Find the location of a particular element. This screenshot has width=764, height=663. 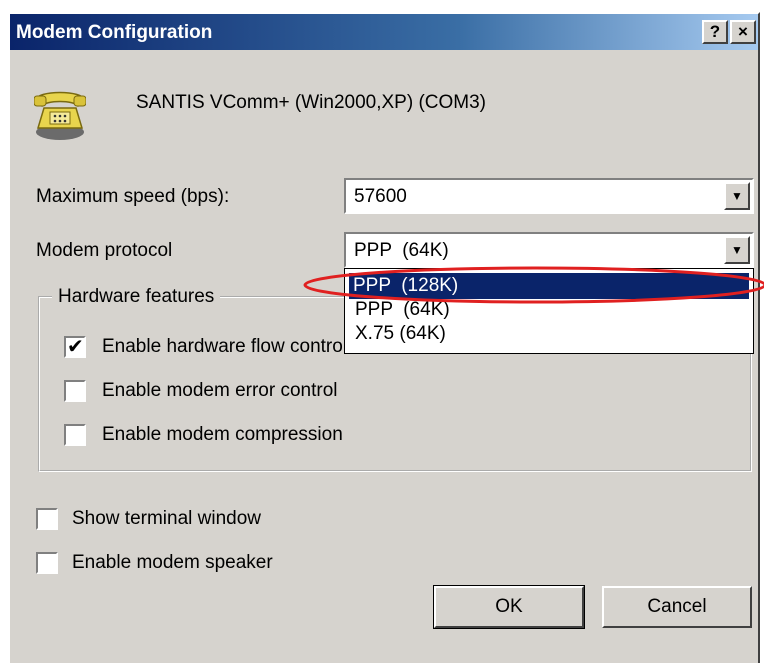

close-button: × is located at coordinates (743, 32).